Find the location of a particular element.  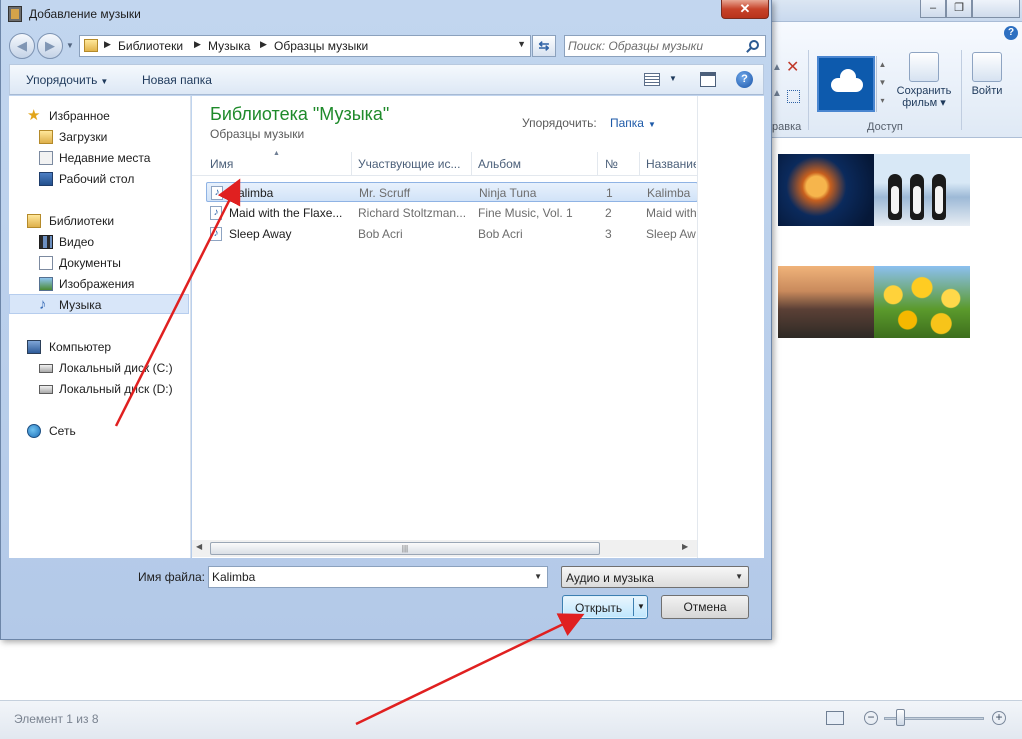

file-track-number: 1 is located at coordinates (609, 193).